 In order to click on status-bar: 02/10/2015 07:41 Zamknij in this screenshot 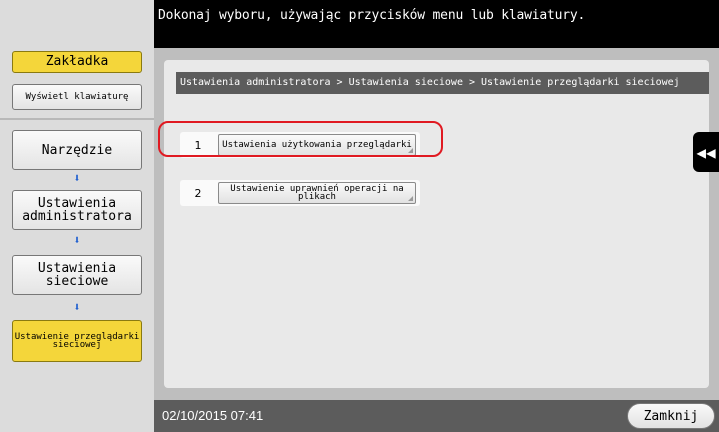, I will do `click(436, 416)`.